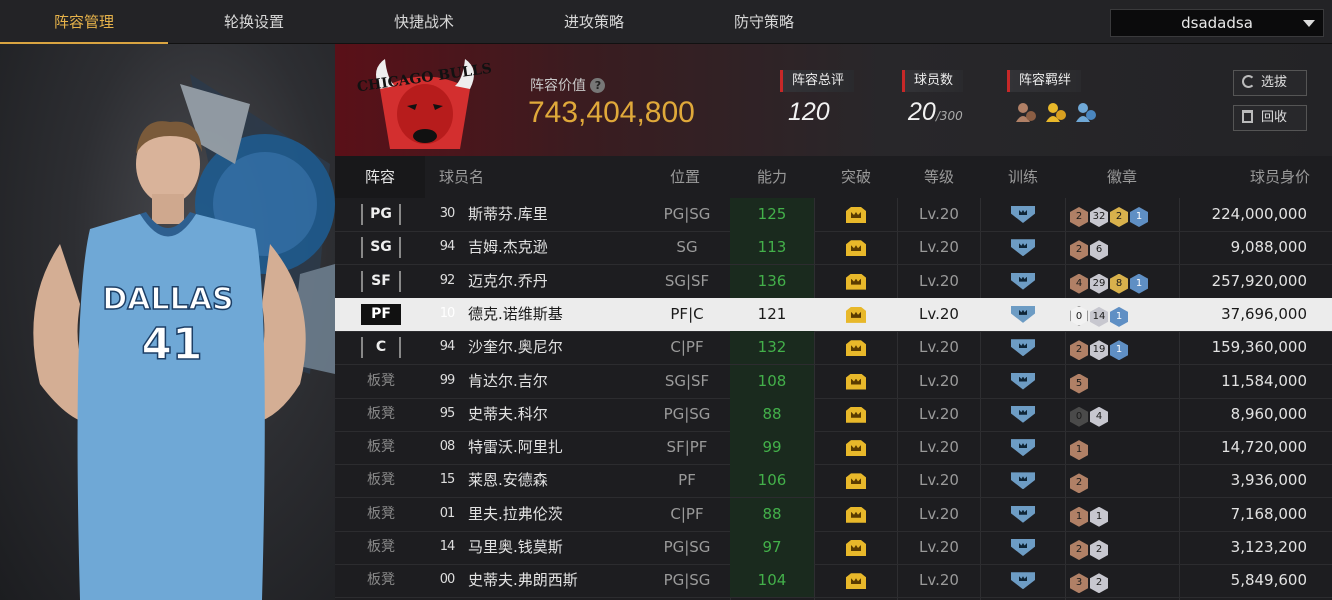 This screenshot has width=1332, height=600. I want to click on player-overall: 88, so click(772, 413).